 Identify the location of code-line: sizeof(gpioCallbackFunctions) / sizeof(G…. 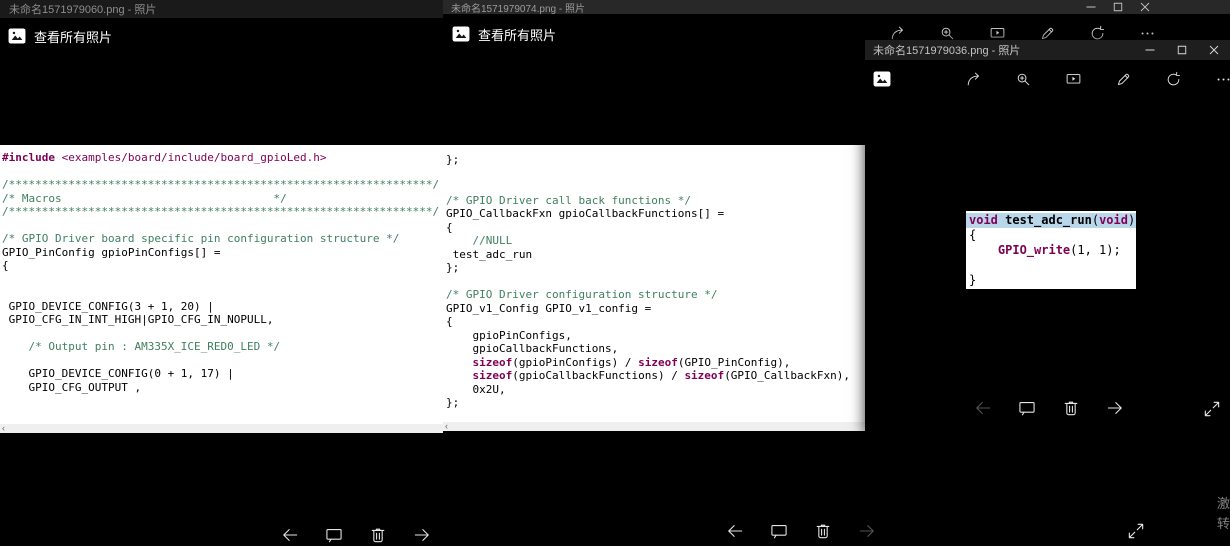
(661, 375).